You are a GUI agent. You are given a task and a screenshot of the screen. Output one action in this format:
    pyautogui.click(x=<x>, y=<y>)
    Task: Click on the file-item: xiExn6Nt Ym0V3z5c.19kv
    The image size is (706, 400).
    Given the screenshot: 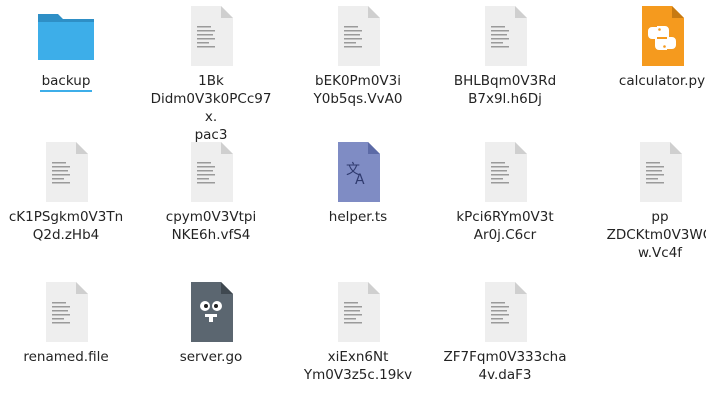 What is the action you would take?
    pyautogui.click(x=358, y=332)
    